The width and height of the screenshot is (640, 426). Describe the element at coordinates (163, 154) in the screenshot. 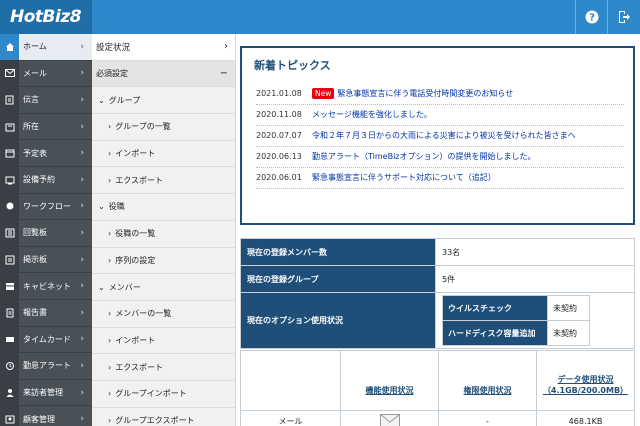

I see `submenu-item-group-import: › インポート` at that location.